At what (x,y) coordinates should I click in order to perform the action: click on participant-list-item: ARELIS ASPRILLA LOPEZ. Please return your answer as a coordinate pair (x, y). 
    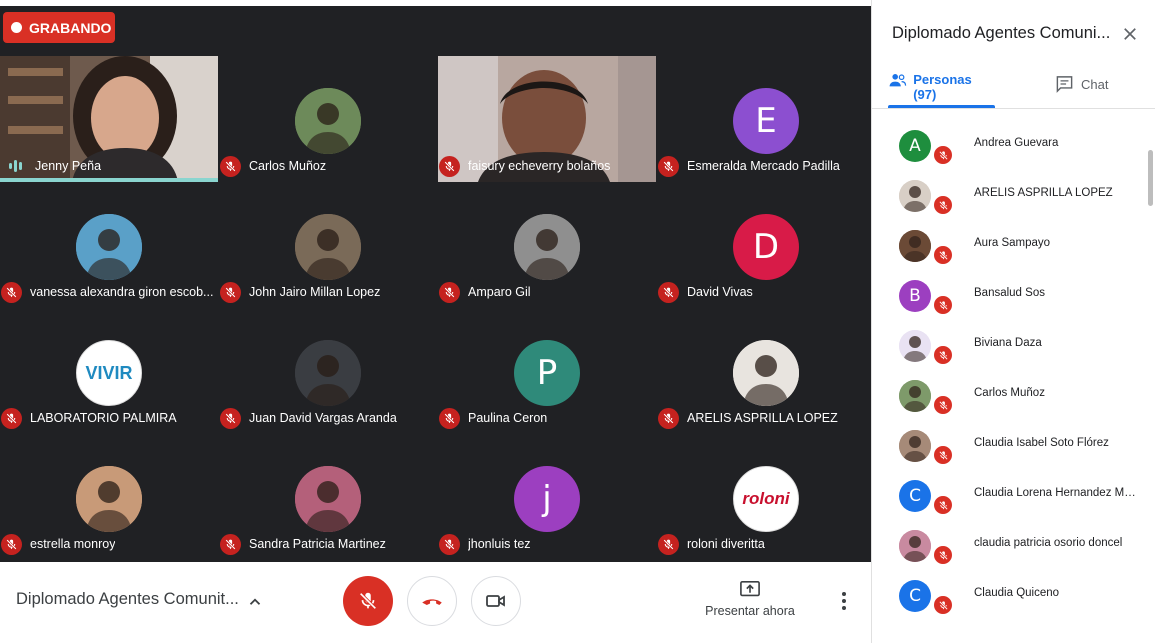
    Looking at the image, I should click on (1007, 195).